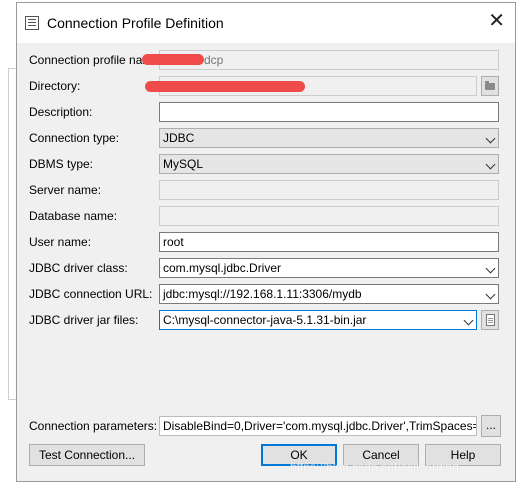 The height and width of the screenshot is (486, 520). Describe the element at coordinates (329, 164) in the screenshot. I see `dbms-type-select: MySQL` at that location.